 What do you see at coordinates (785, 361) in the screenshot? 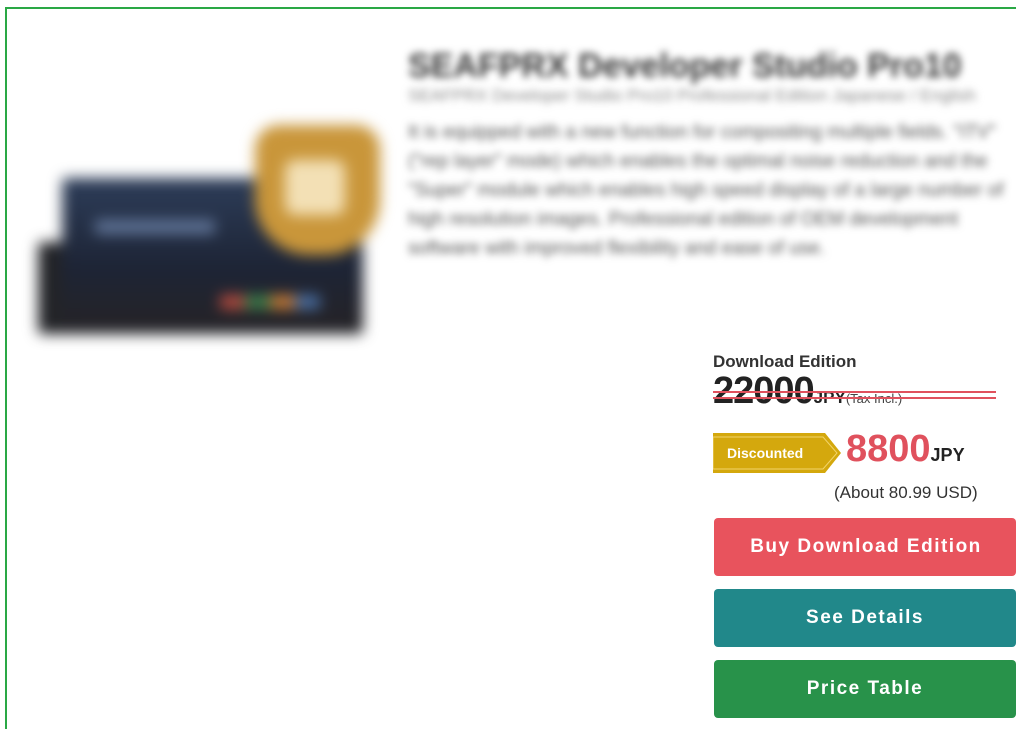
I see `edition-label: Download Edition` at bounding box center [785, 361].